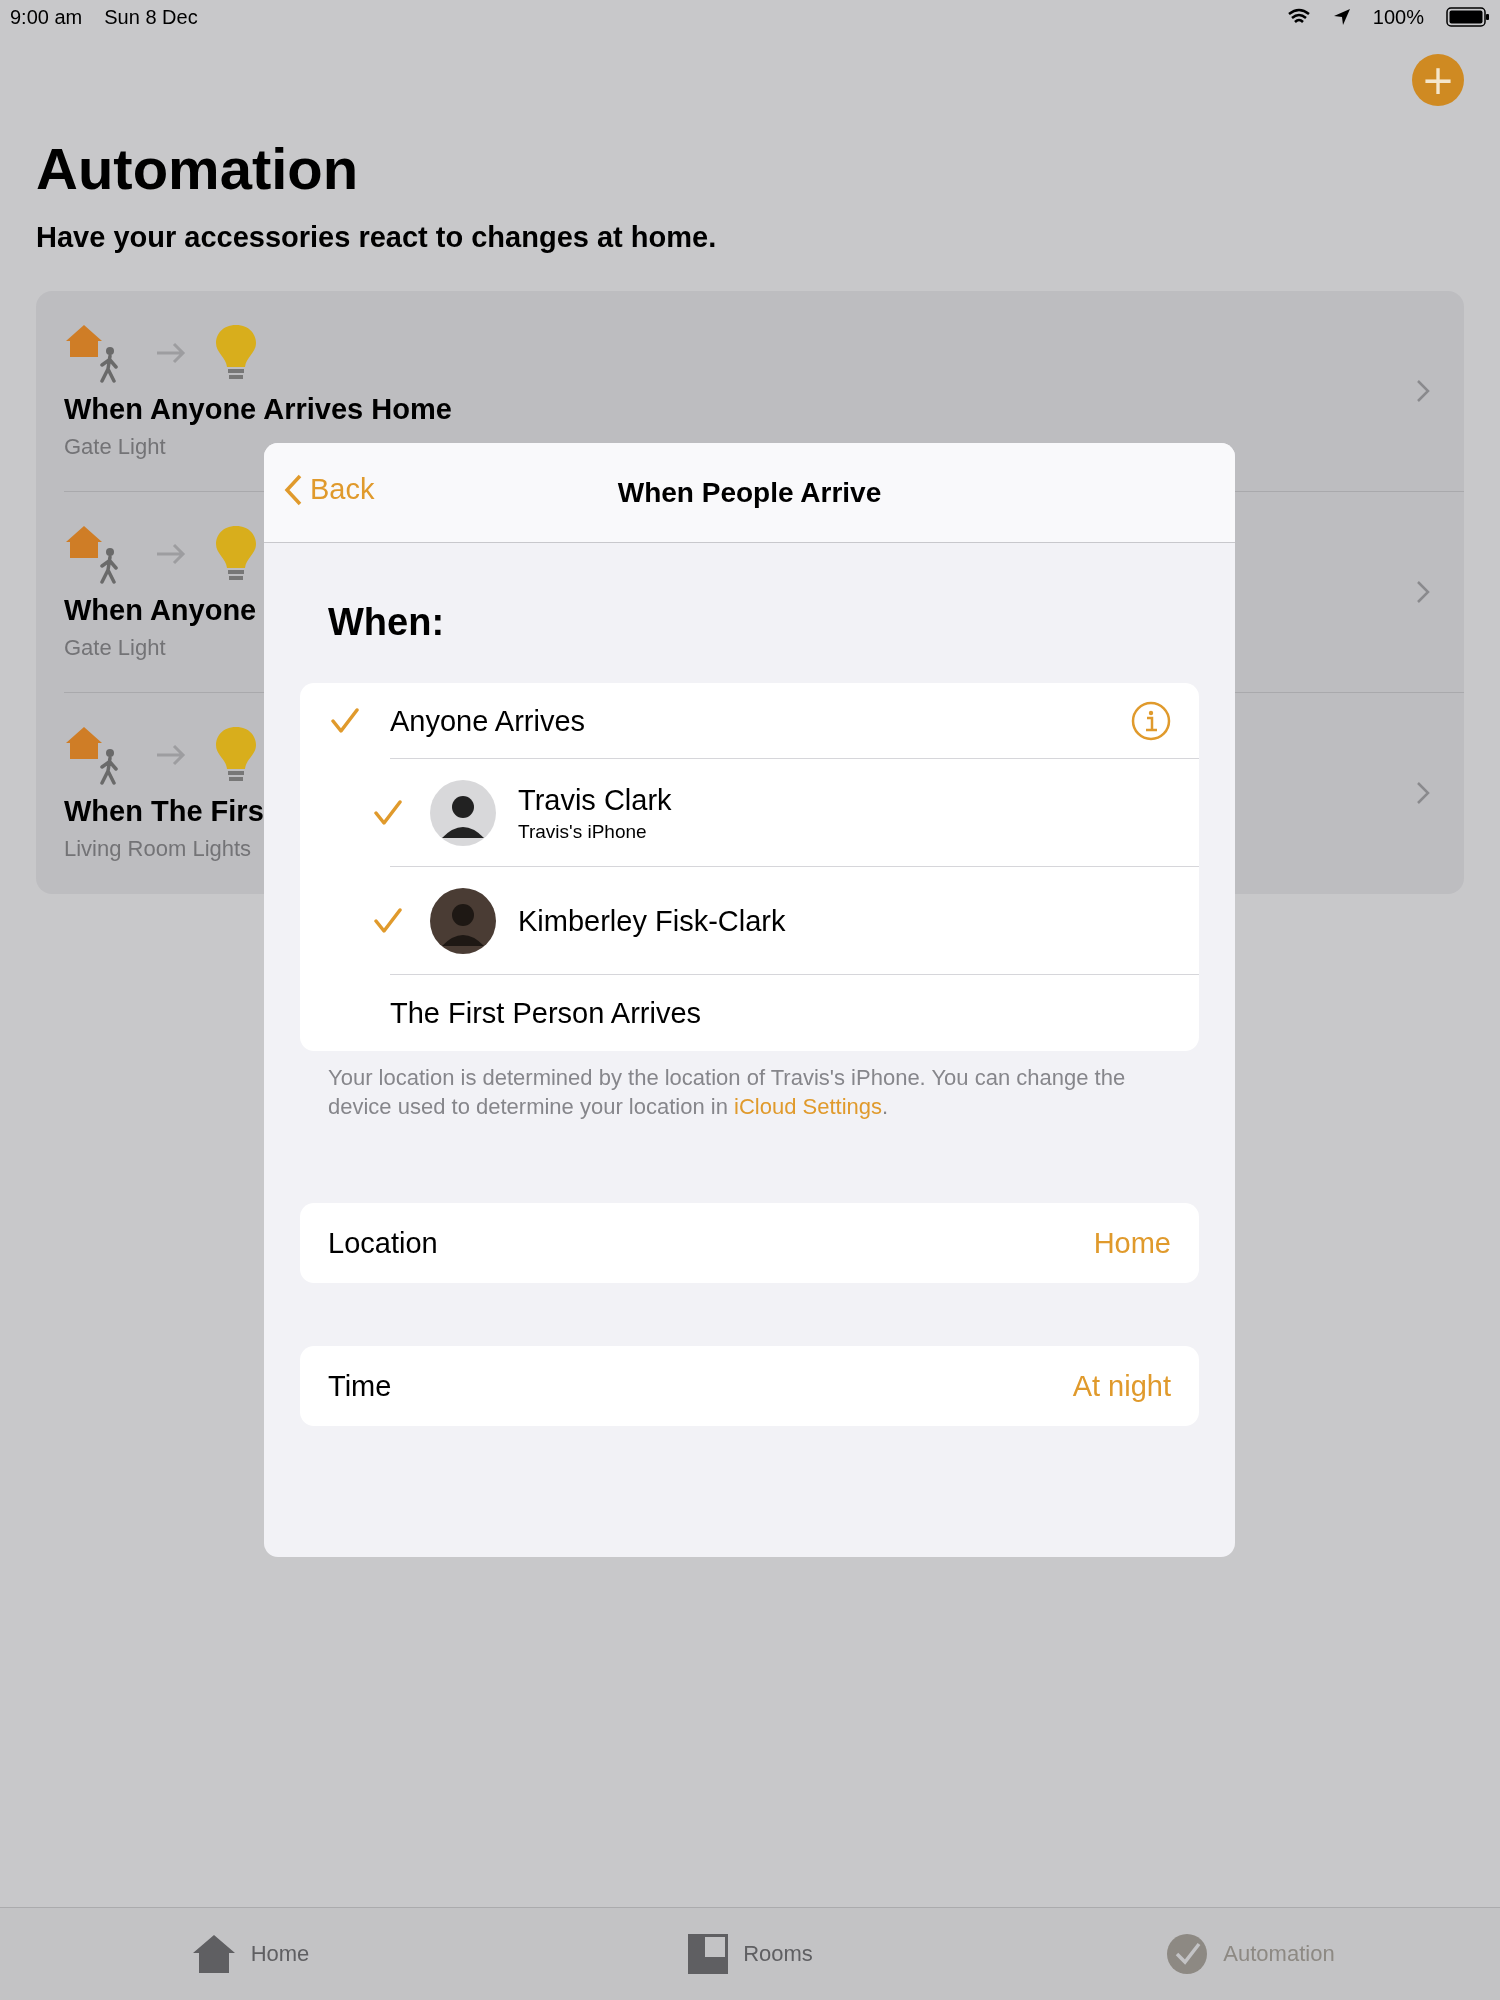 The image size is (1500, 2000). Describe the element at coordinates (383, 1243) in the screenshot. I see `setting-label: Location` at that location.